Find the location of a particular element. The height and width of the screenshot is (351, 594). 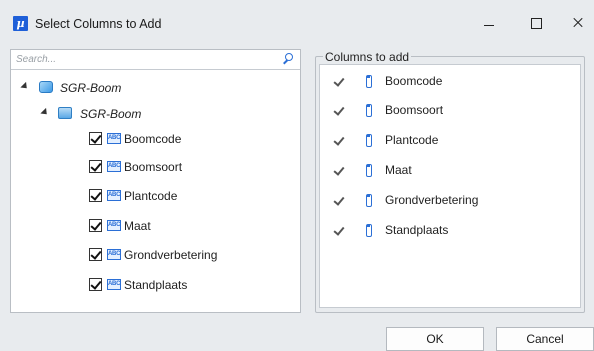

tree-table-node: SGR-Boom is located at coordinates (155, 114).